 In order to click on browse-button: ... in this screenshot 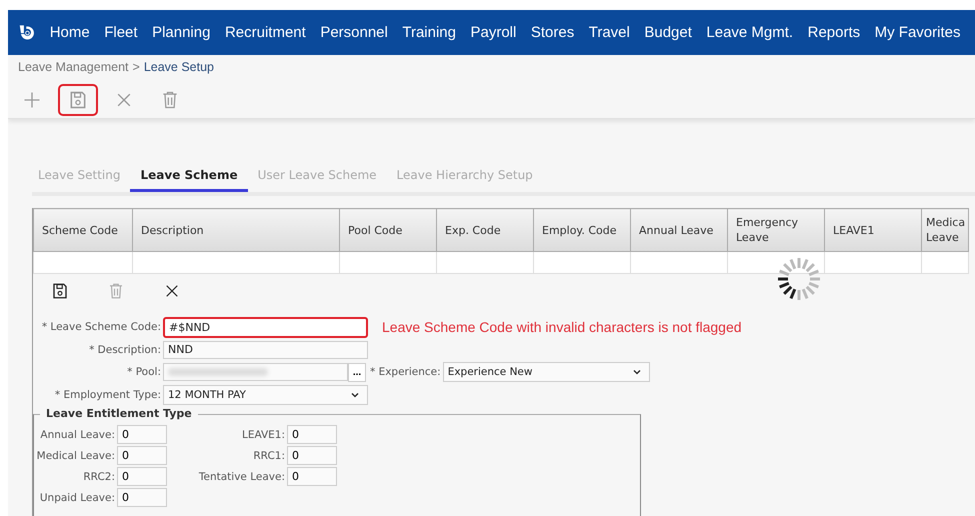, I will do `click(357, 372)`.